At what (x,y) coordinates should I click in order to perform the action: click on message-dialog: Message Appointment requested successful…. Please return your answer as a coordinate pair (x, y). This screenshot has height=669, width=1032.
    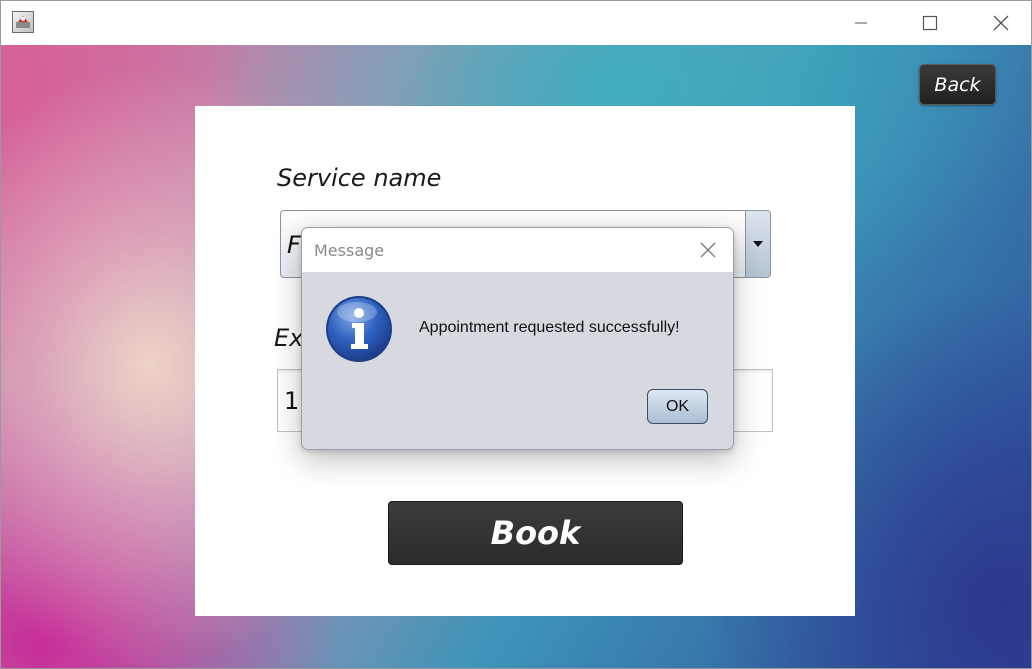
    Looking at the image, I should click on (517, 338).